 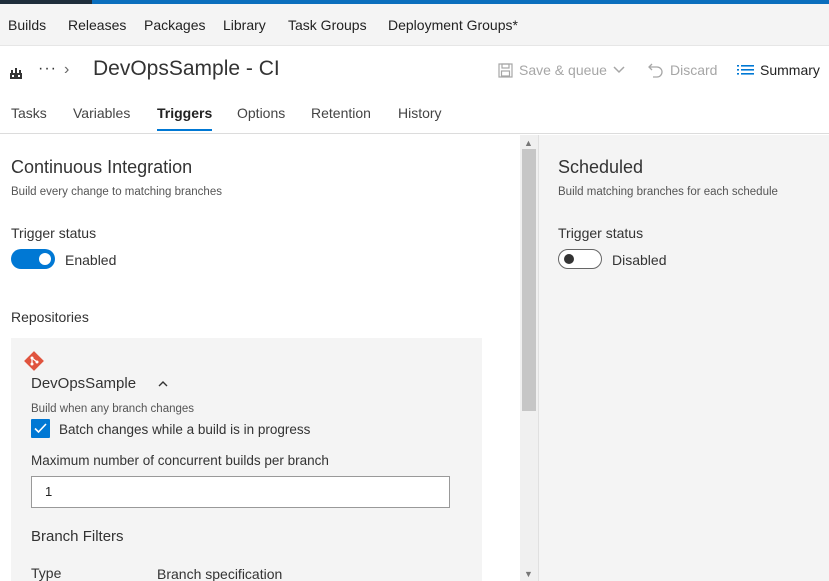 What do you see at coordinates (77, 536) in the screenshot?
I see `branch-filters-label: Branch Filters` at bounding box center [77, 536].